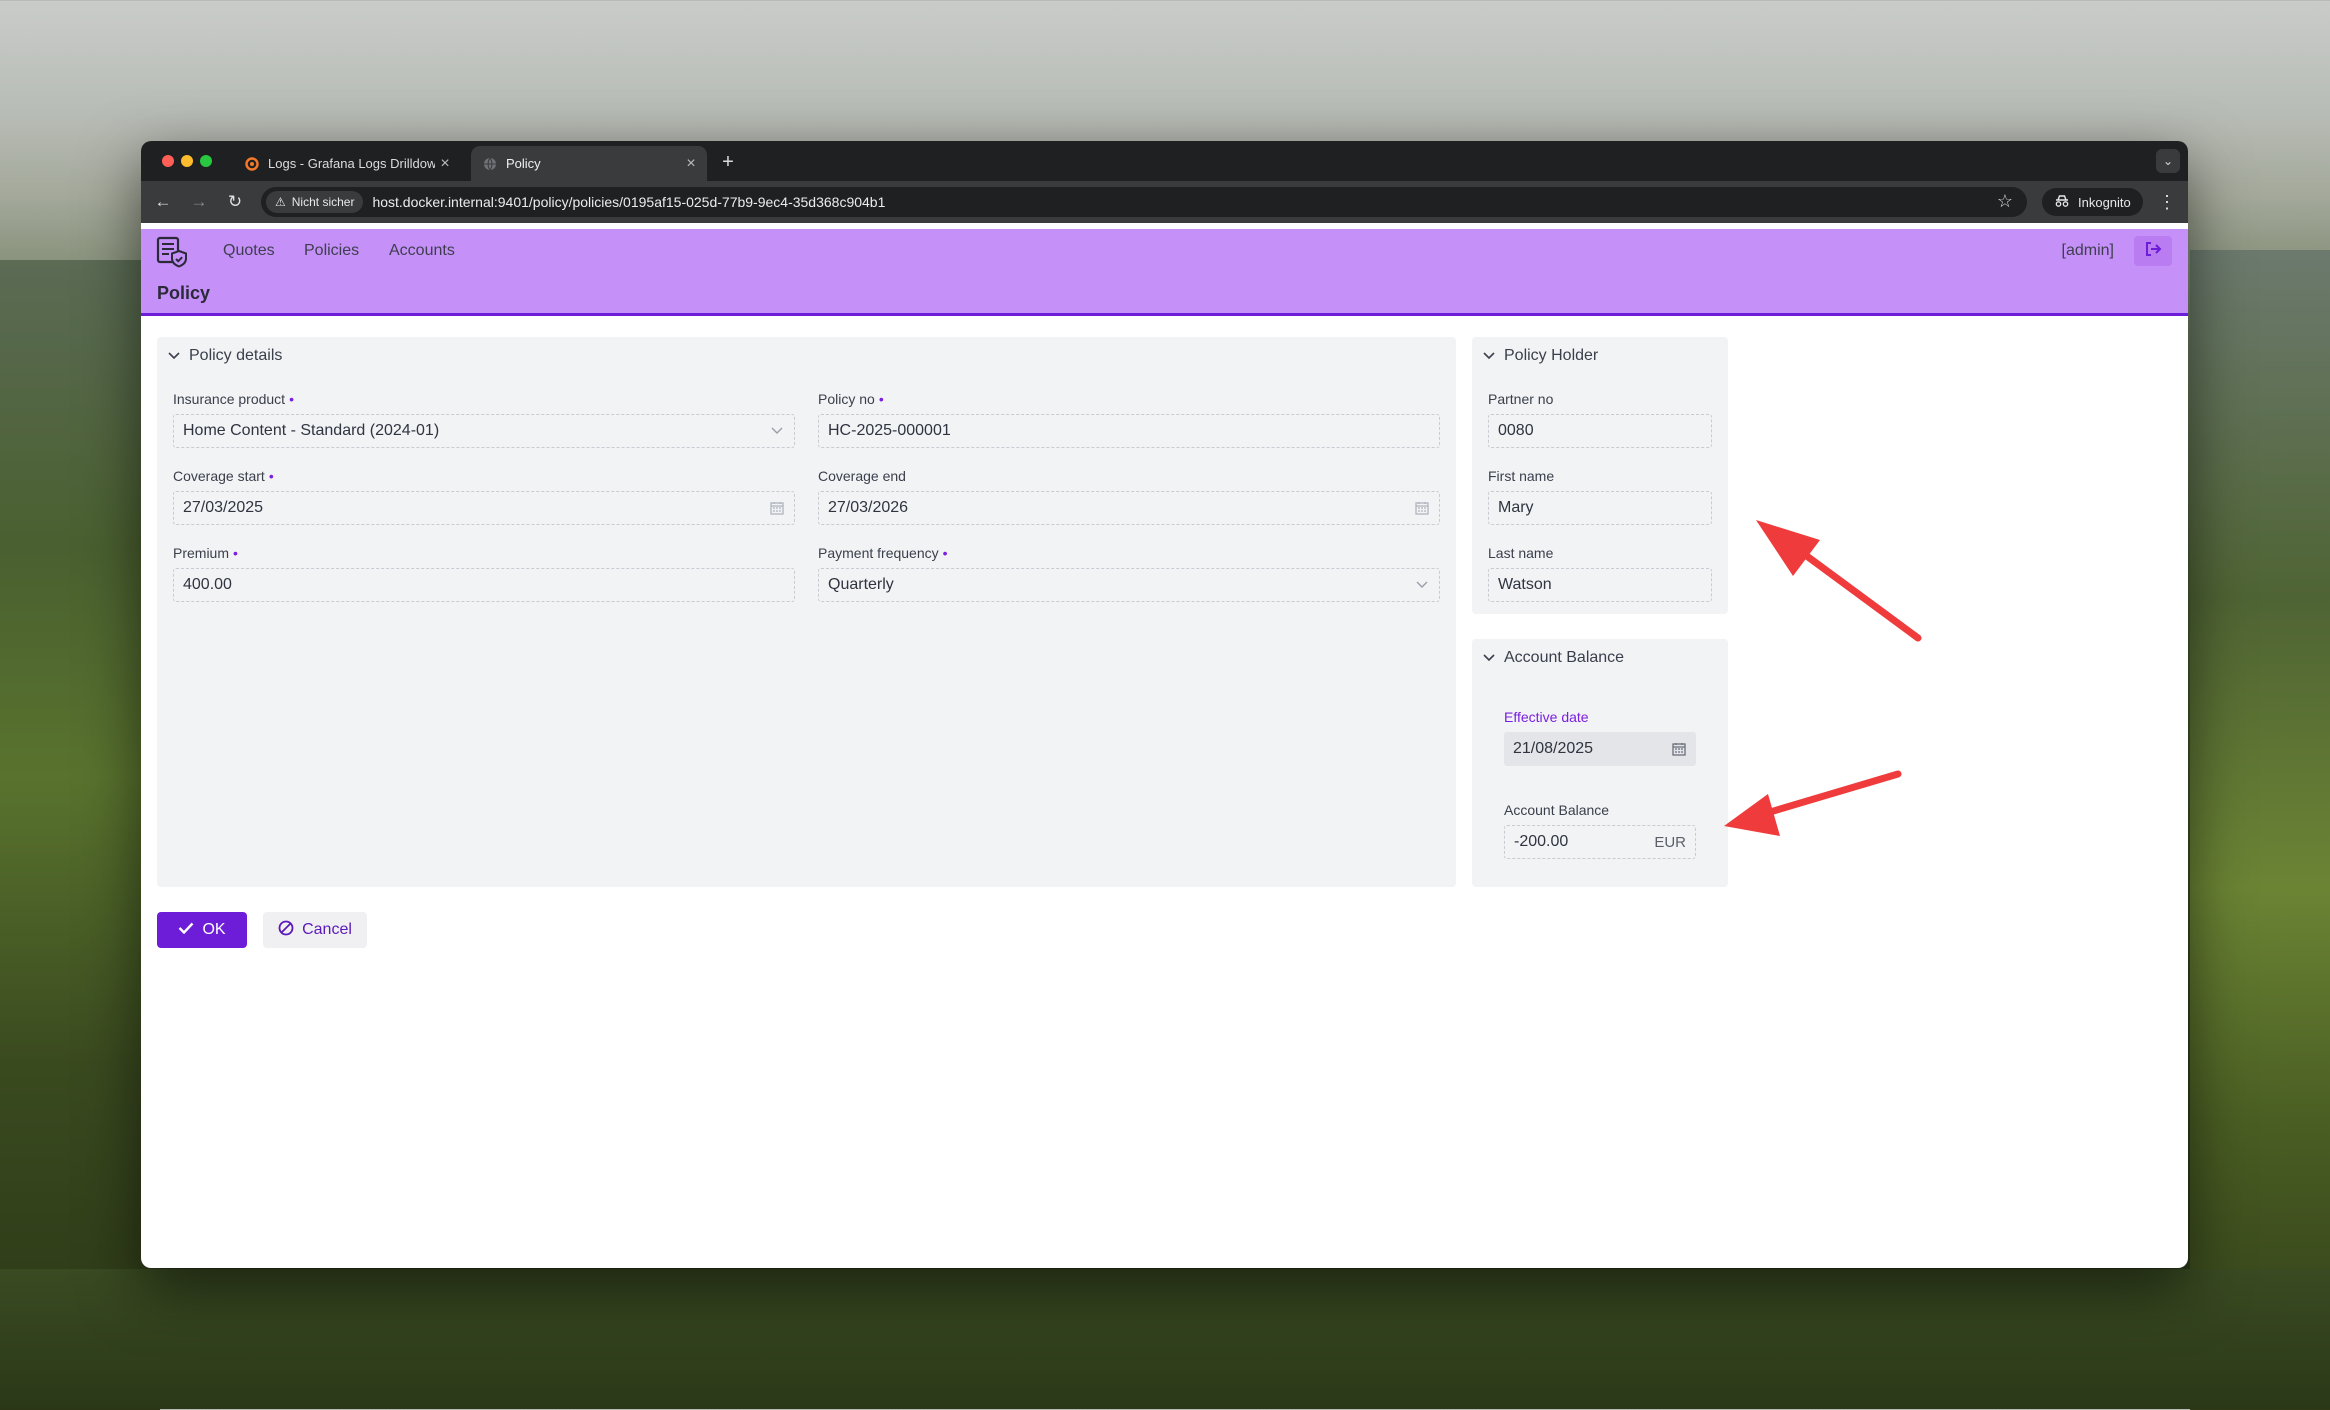  Describe the element at coordinates (861, 584) in the screenshot. I see `payment-frequency-value: Quarterly` at that location.